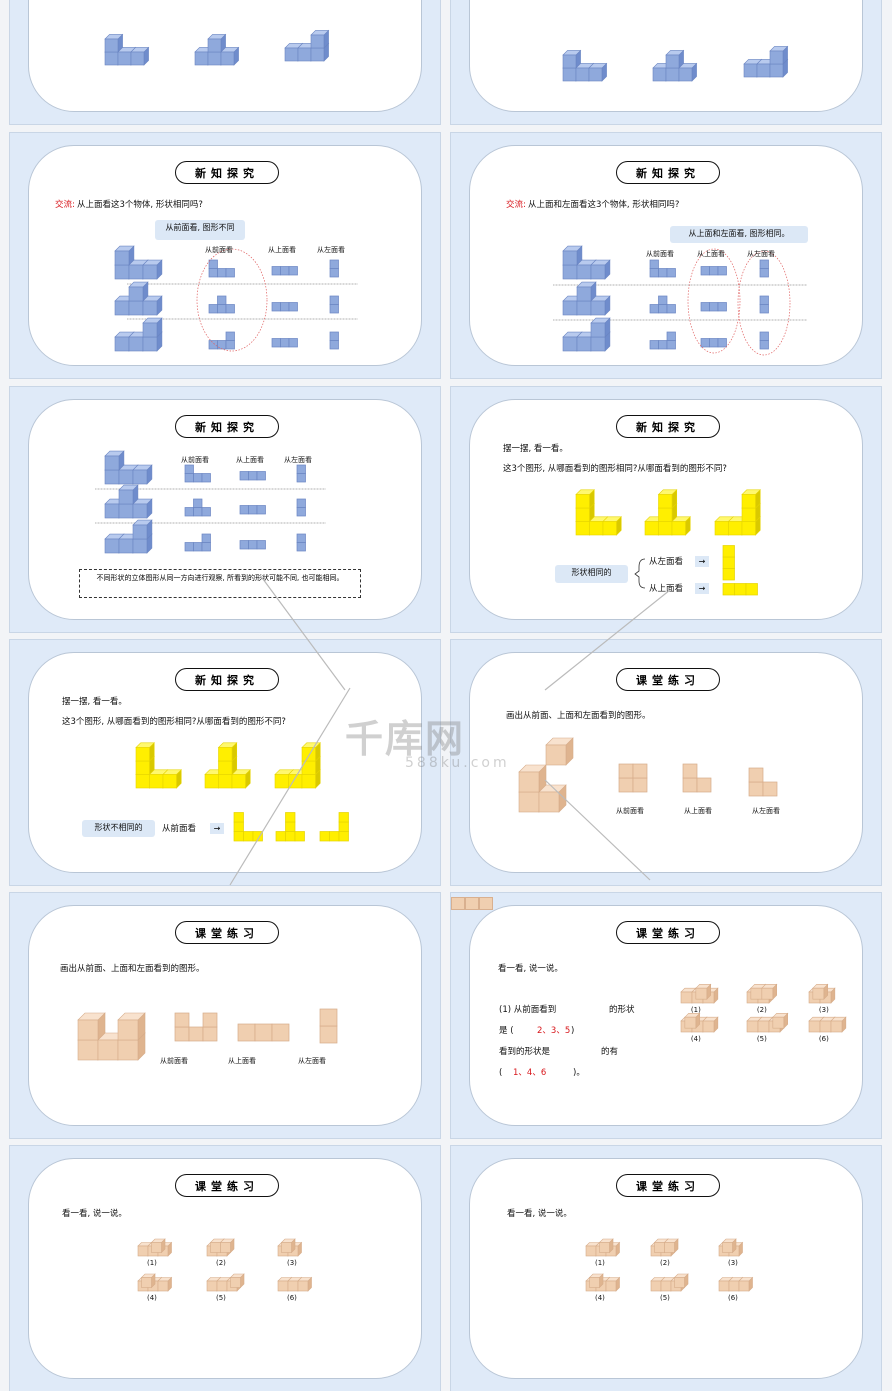 The image size is (892, 1391). I want to click on question-text: )。, so click(579, 1073).